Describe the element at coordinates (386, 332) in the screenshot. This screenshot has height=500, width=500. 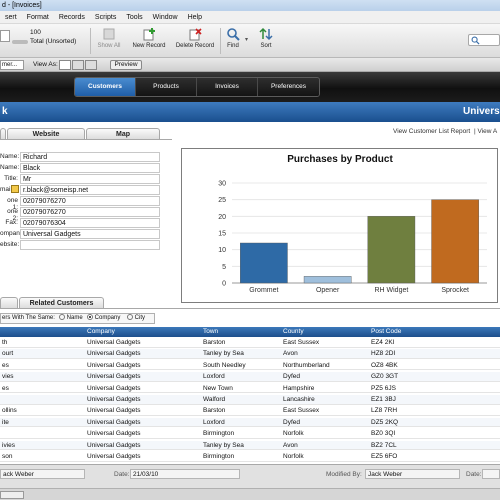
I see `col-header-postcode: Post Code` at that location.